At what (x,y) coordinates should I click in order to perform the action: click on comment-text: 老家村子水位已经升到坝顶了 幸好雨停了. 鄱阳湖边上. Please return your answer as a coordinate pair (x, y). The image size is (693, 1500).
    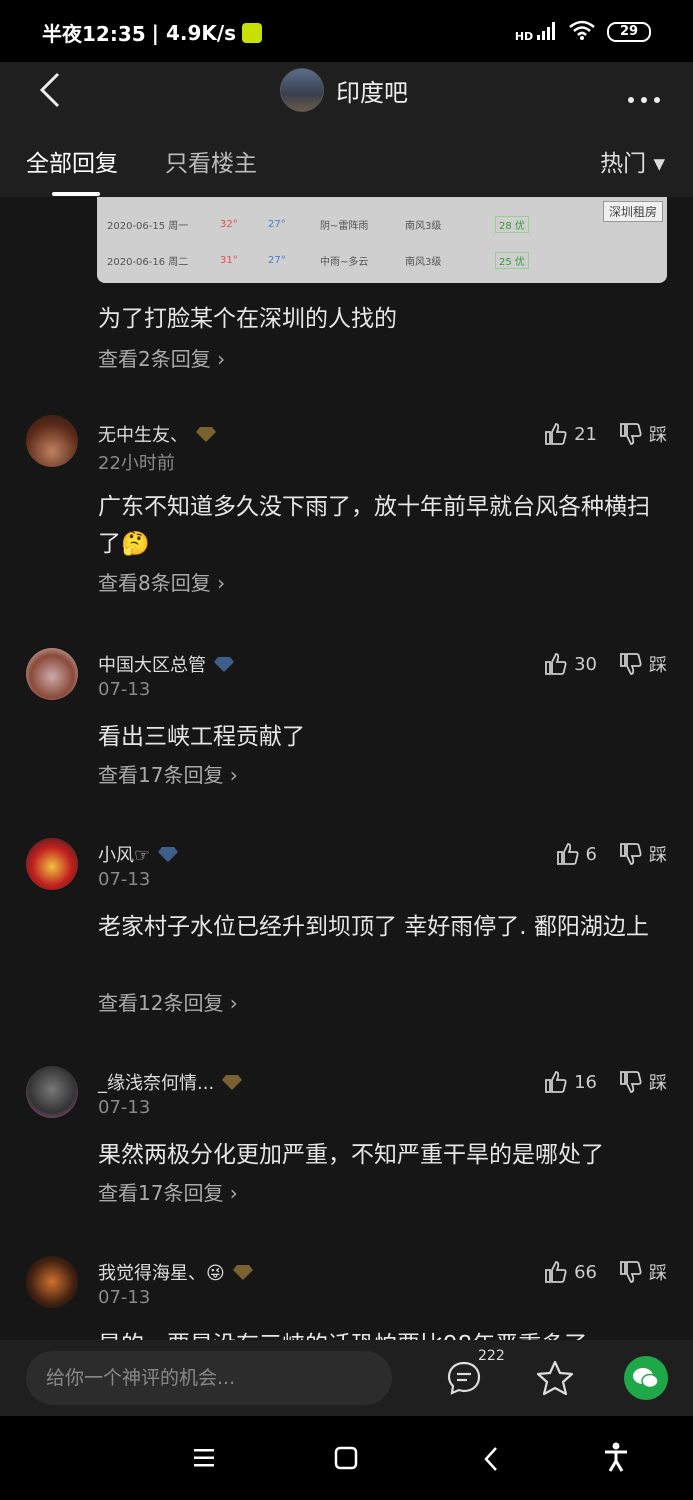
    Looking at the image, I should click on (373, 927).